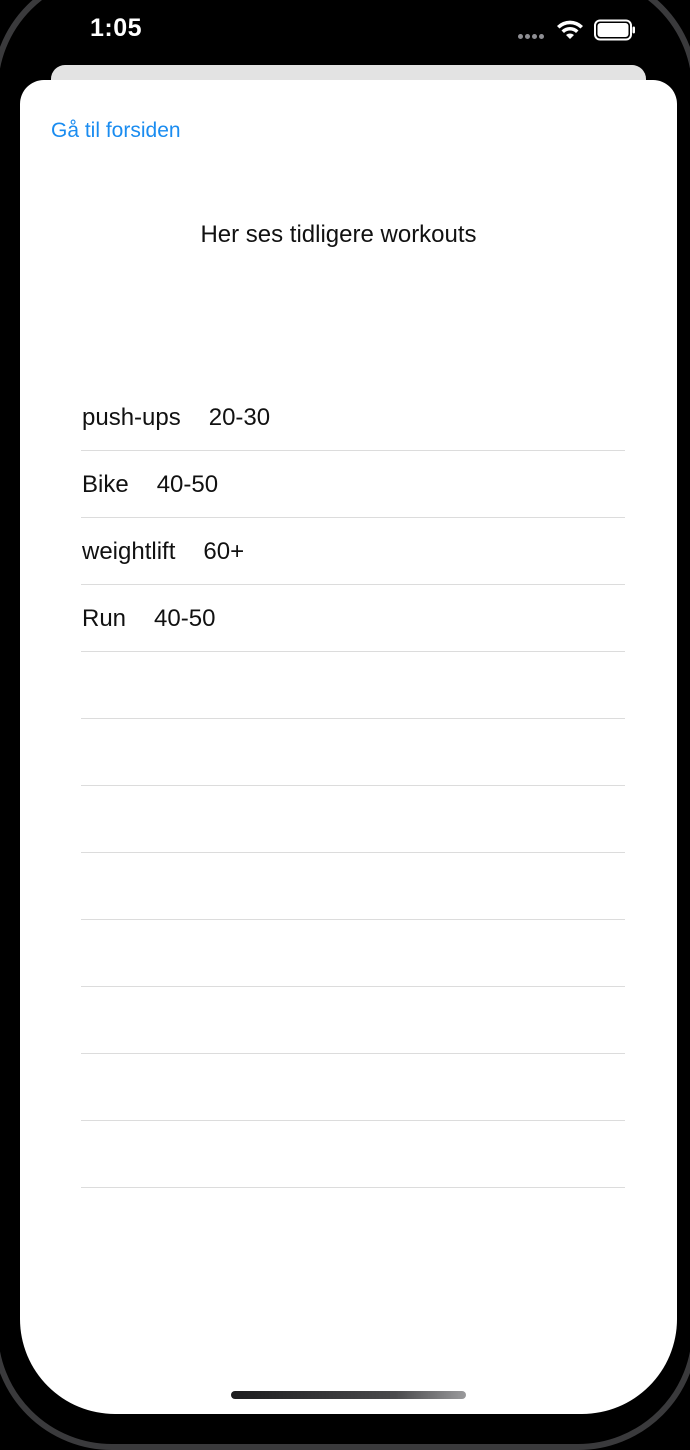  What do you see at coordinates (353, 551) in the screenshot?
I see `workout-row: weightlift 60+` at bounding box center [353, 551].